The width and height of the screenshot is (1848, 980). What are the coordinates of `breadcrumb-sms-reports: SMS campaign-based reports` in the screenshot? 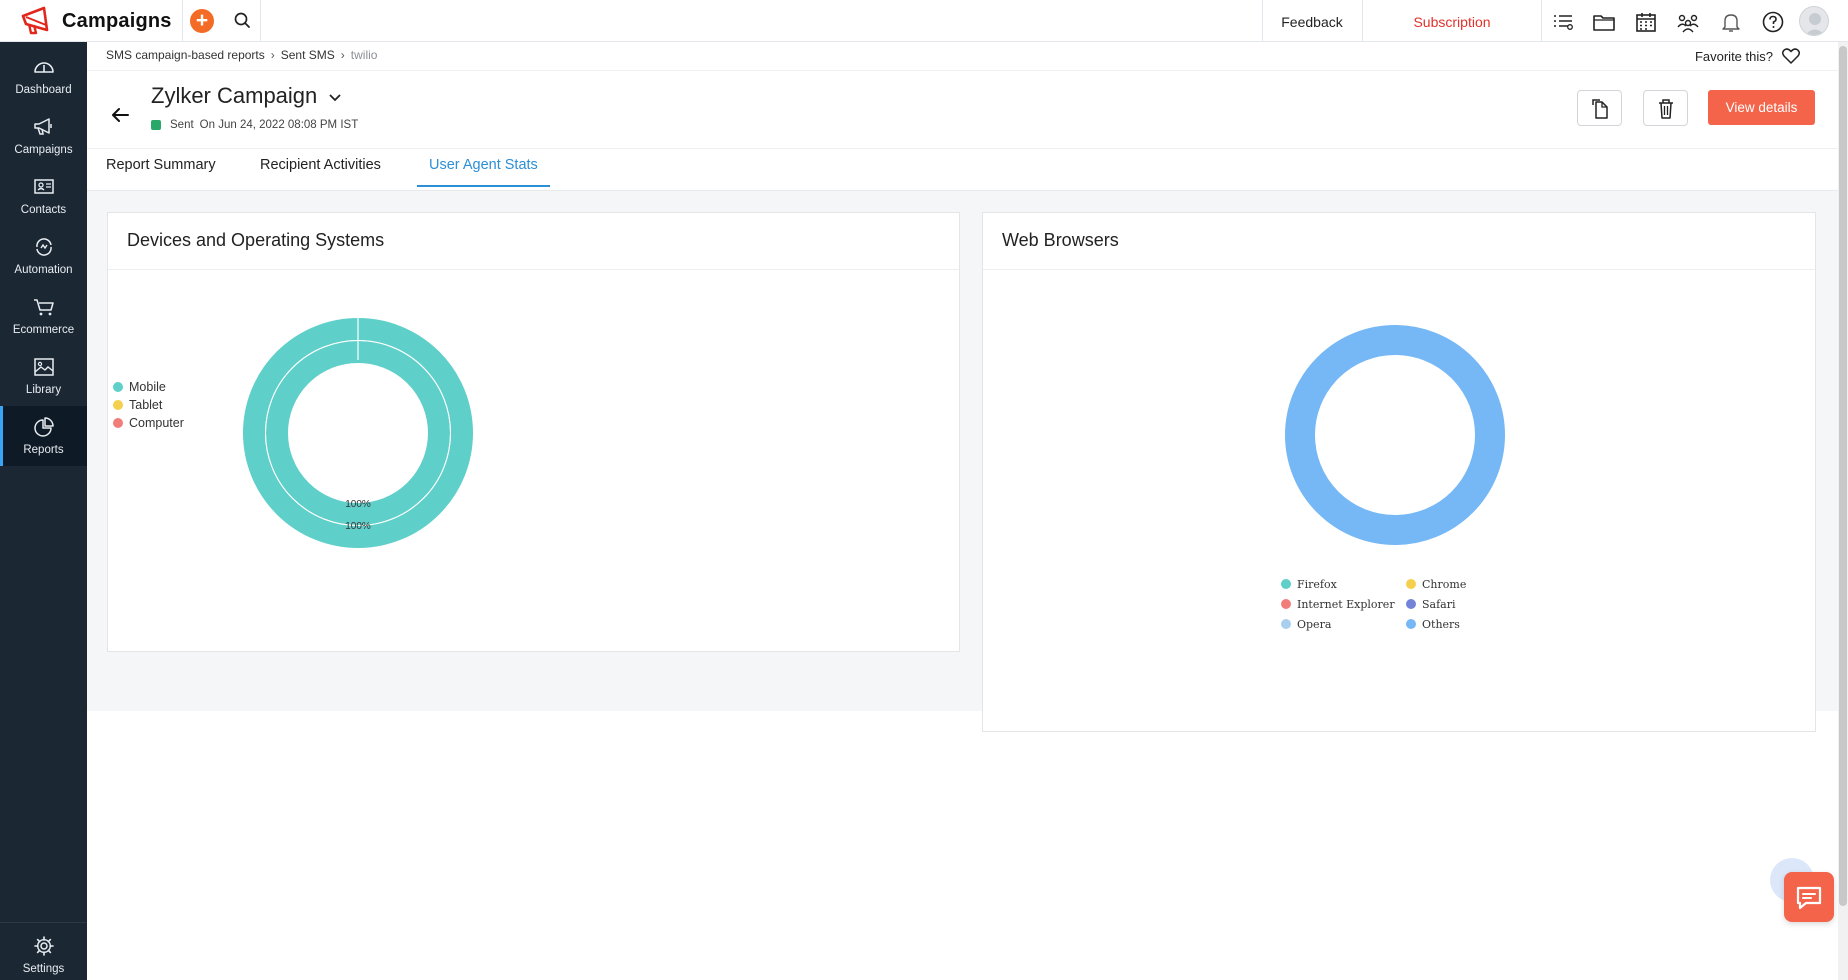 It's located at (185, 55).